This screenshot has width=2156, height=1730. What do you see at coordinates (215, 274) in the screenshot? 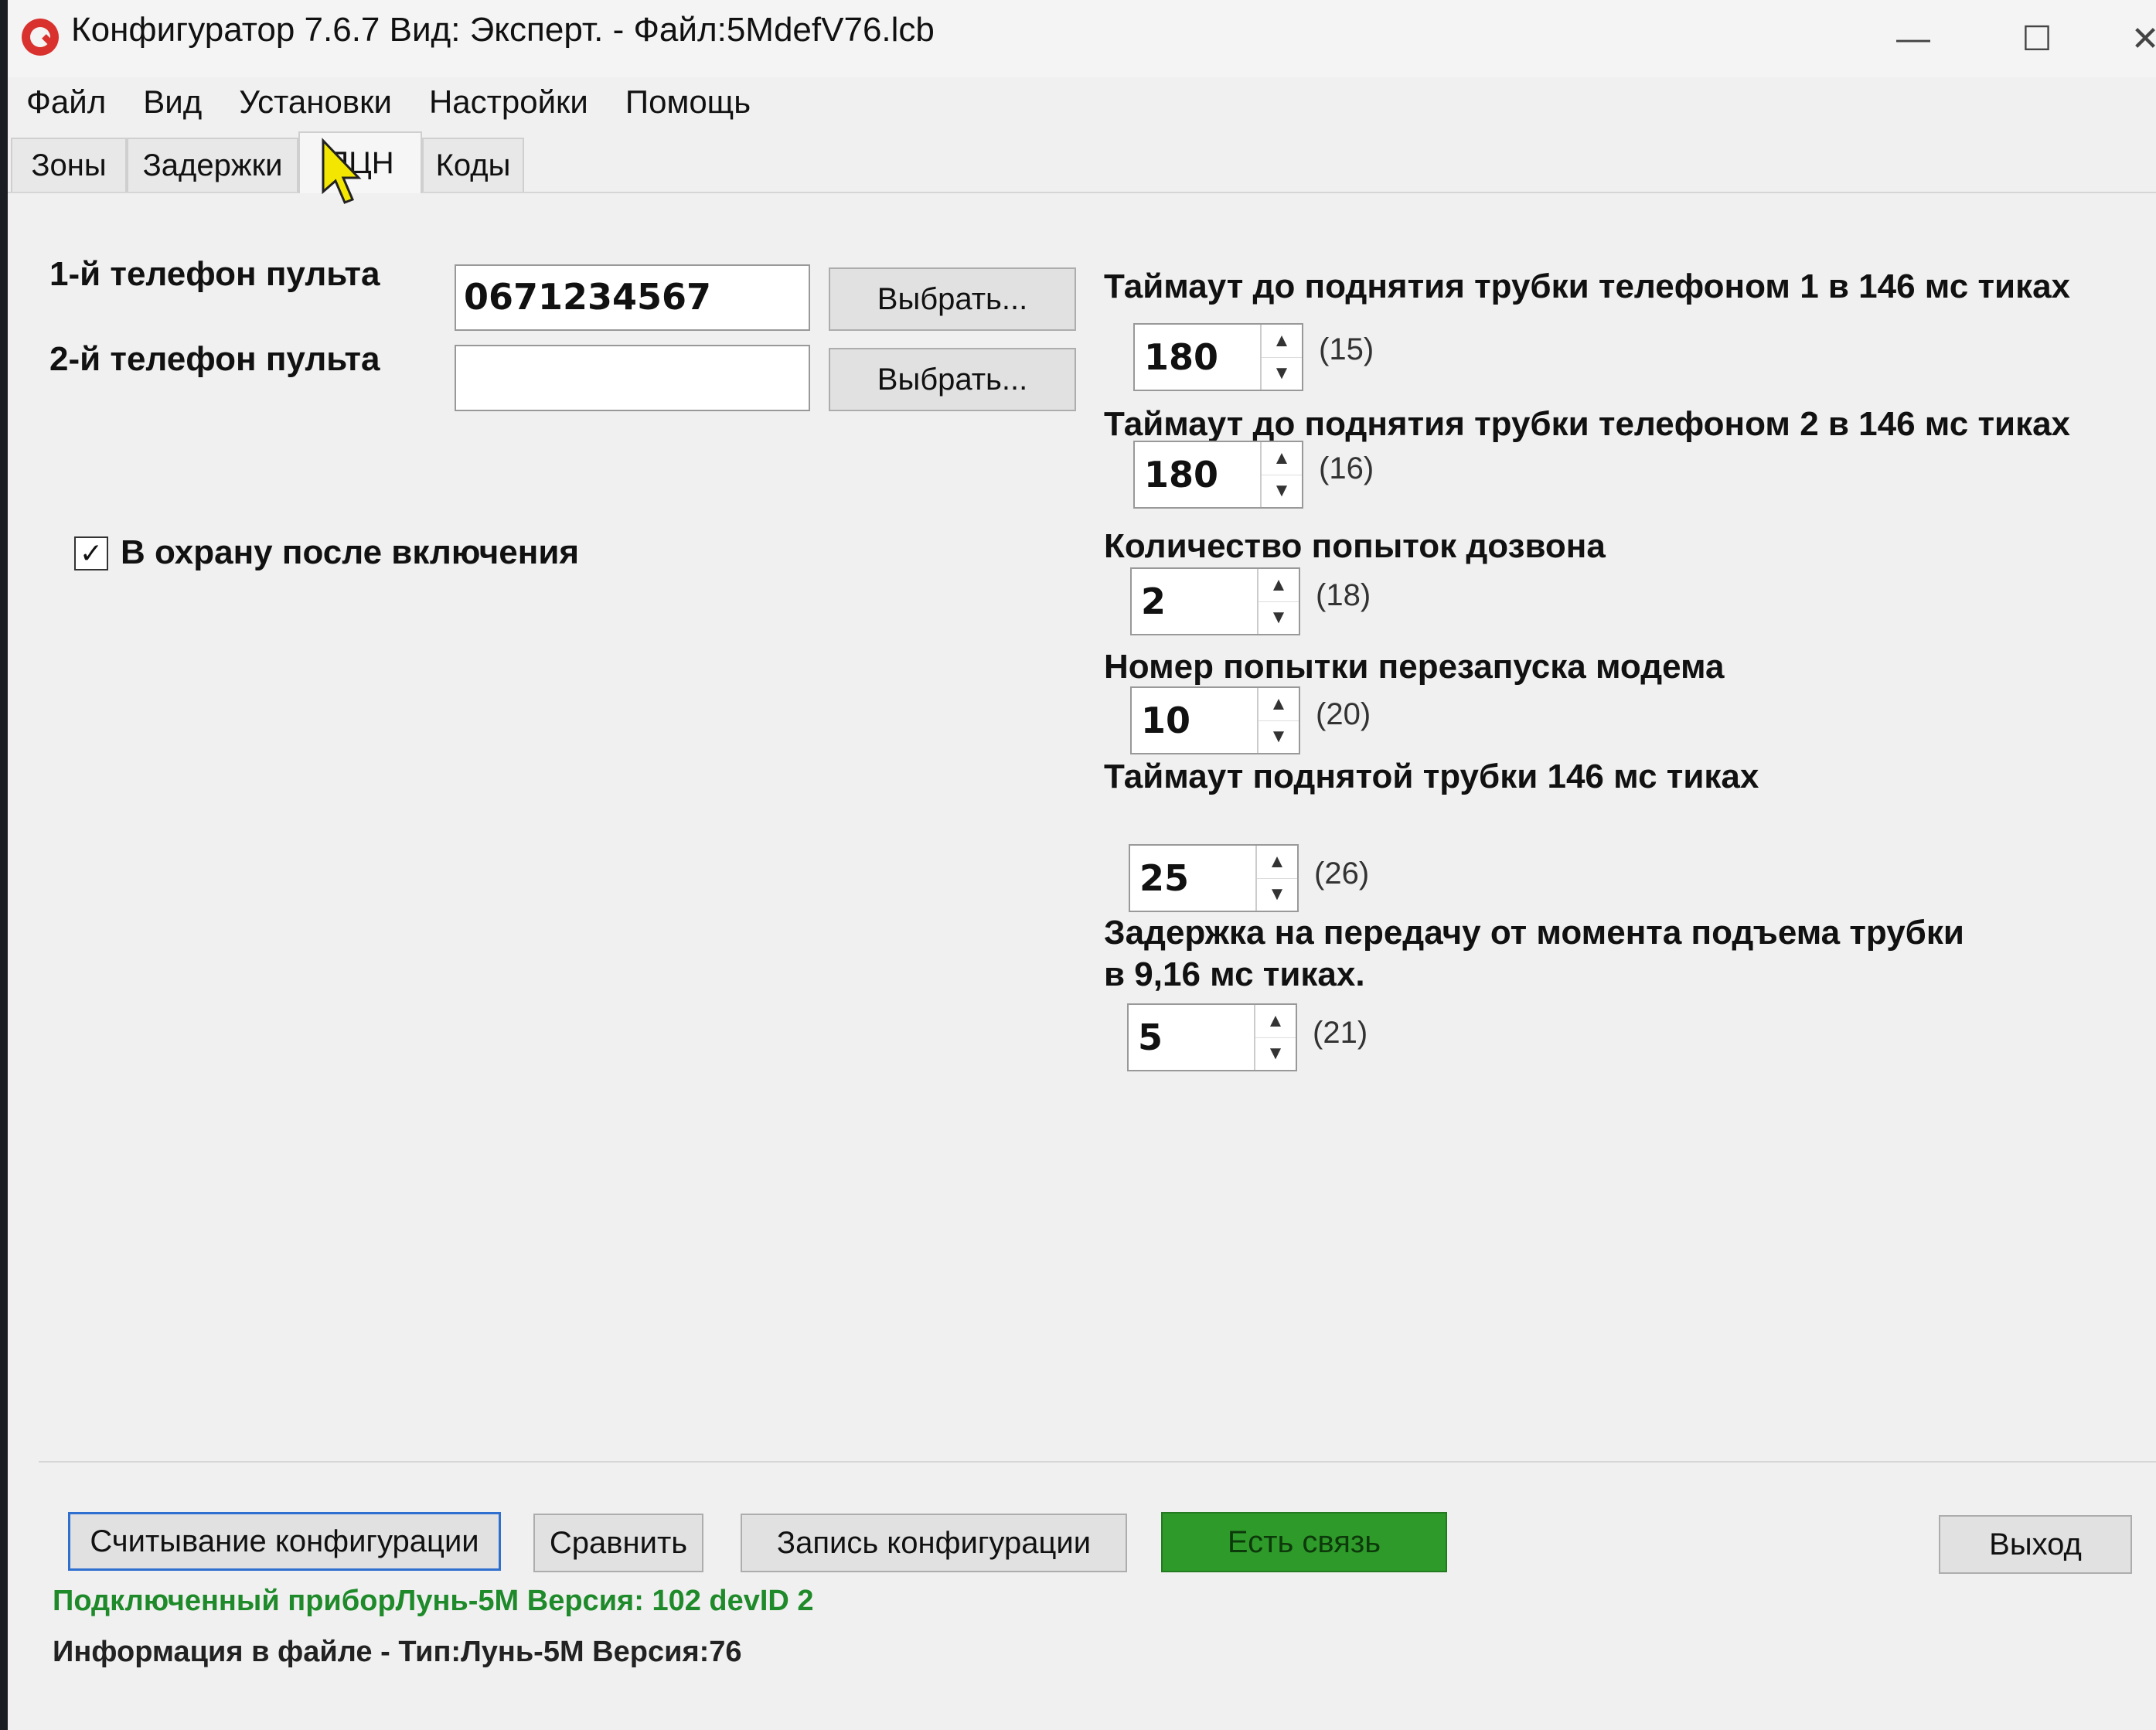
I see `phone1-label: 1-й телефон пульта` at bounding box center [215, 274].